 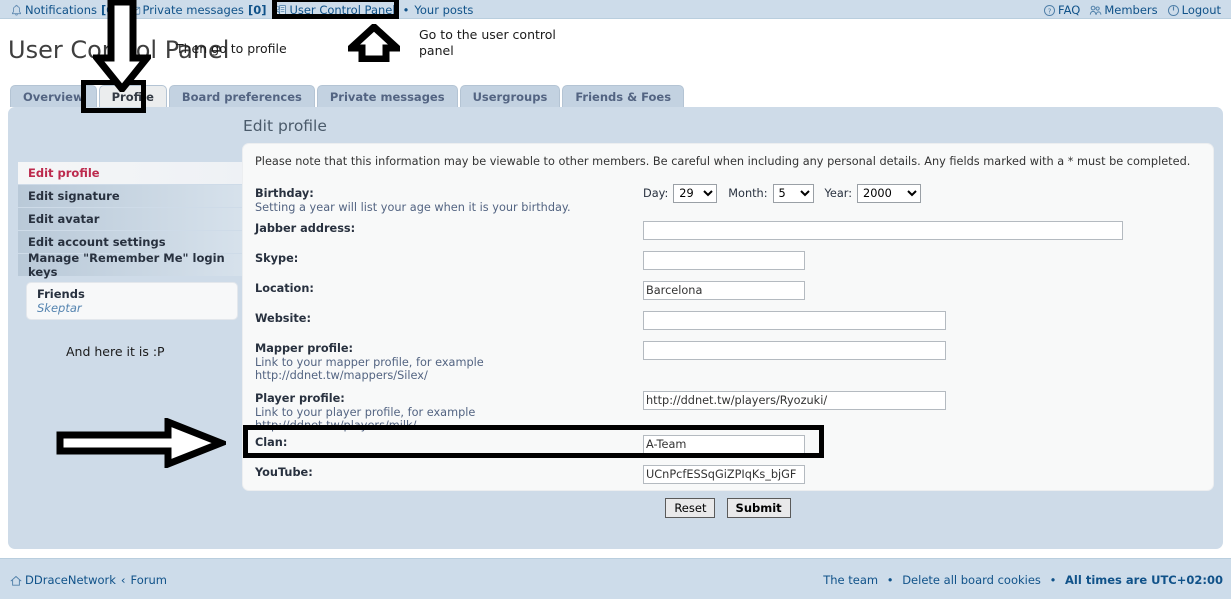 I want to click on friends-box: Friends Skeptar, so click(x=132, y=301).